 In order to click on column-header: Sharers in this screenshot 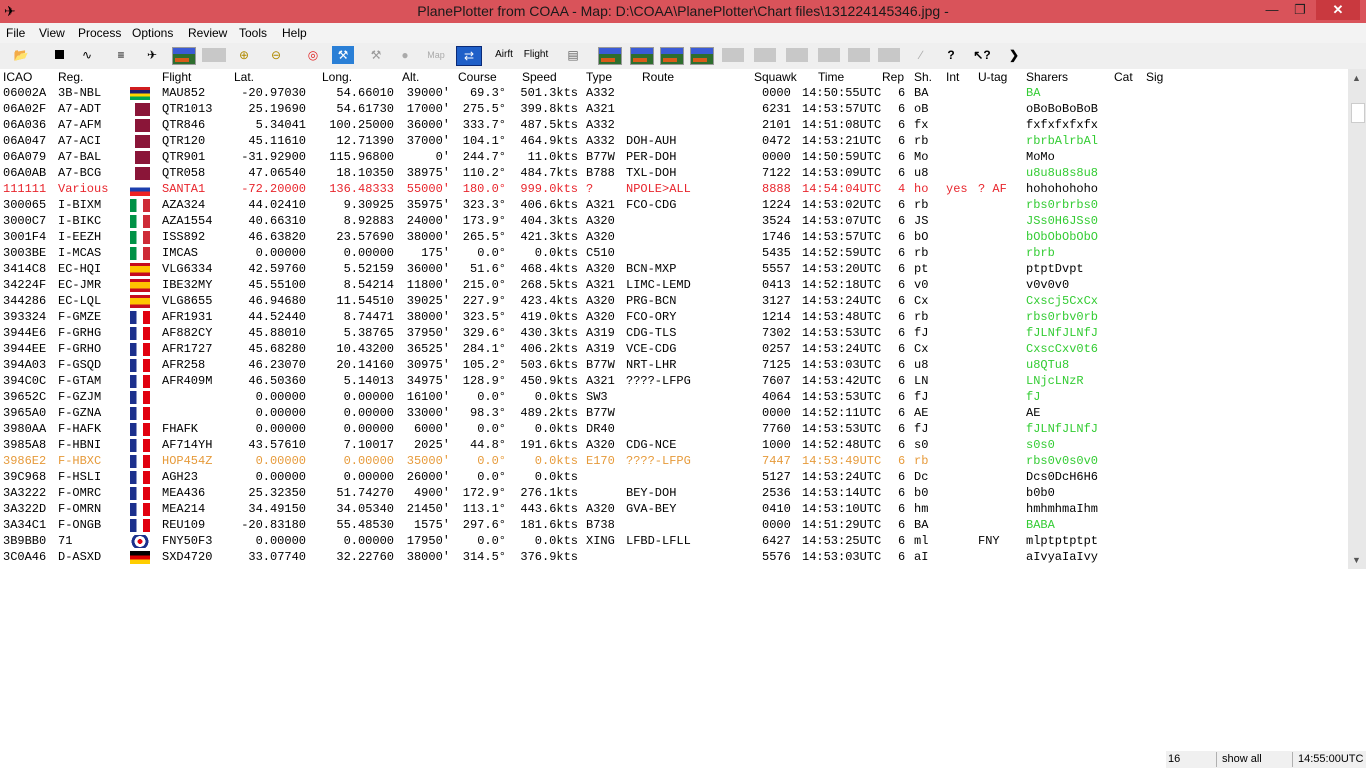, I will do `click(1047, 77)`.